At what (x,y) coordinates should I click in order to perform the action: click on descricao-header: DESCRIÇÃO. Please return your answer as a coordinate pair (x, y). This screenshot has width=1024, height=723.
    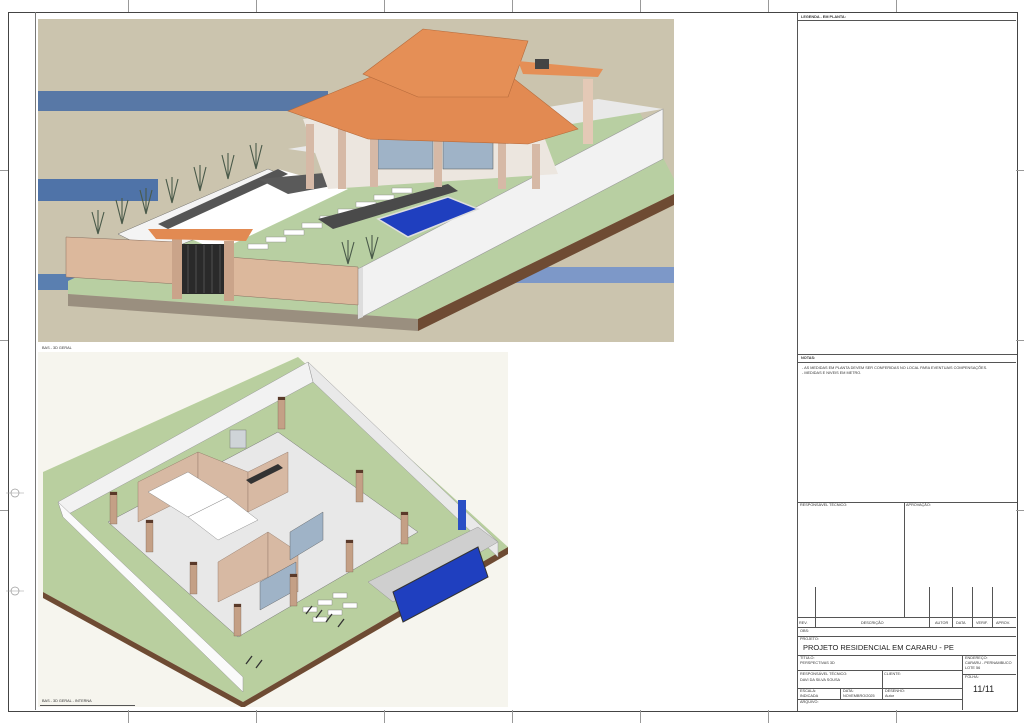
    Looking at the image, I should click on (872, 623).